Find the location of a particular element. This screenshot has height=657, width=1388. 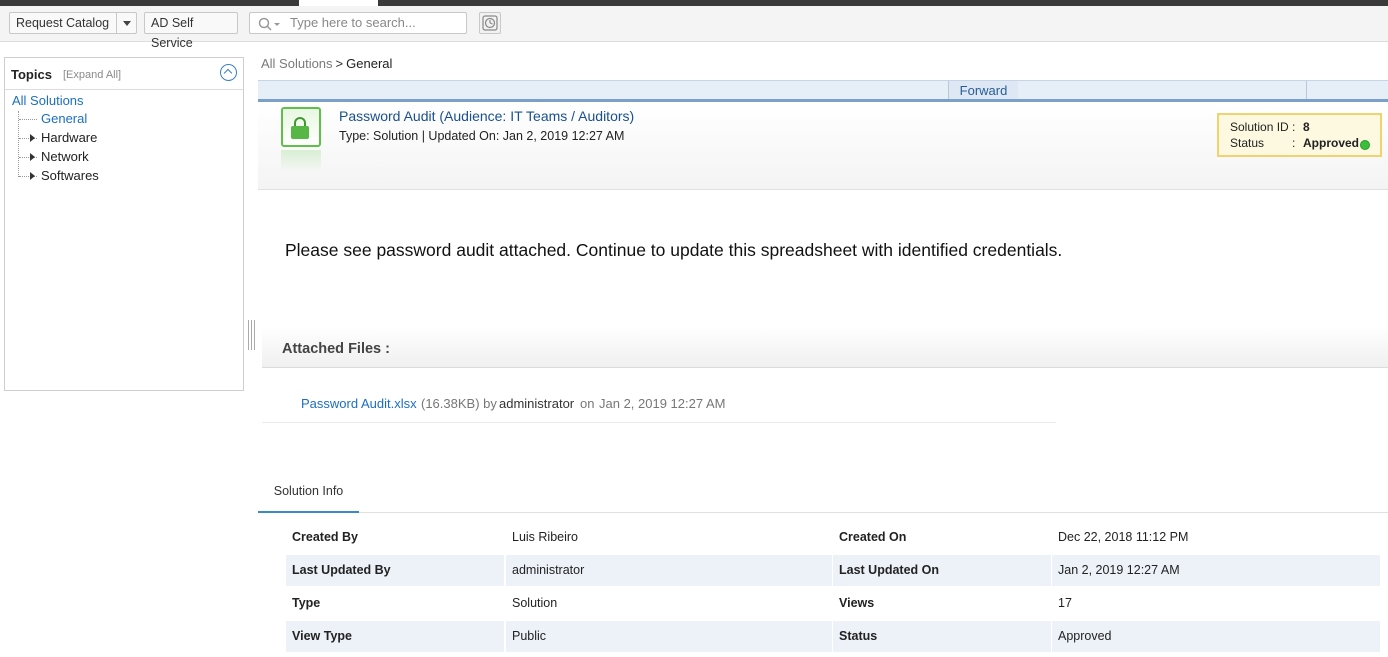

field-value: Public is located at coordinates (669, 636).